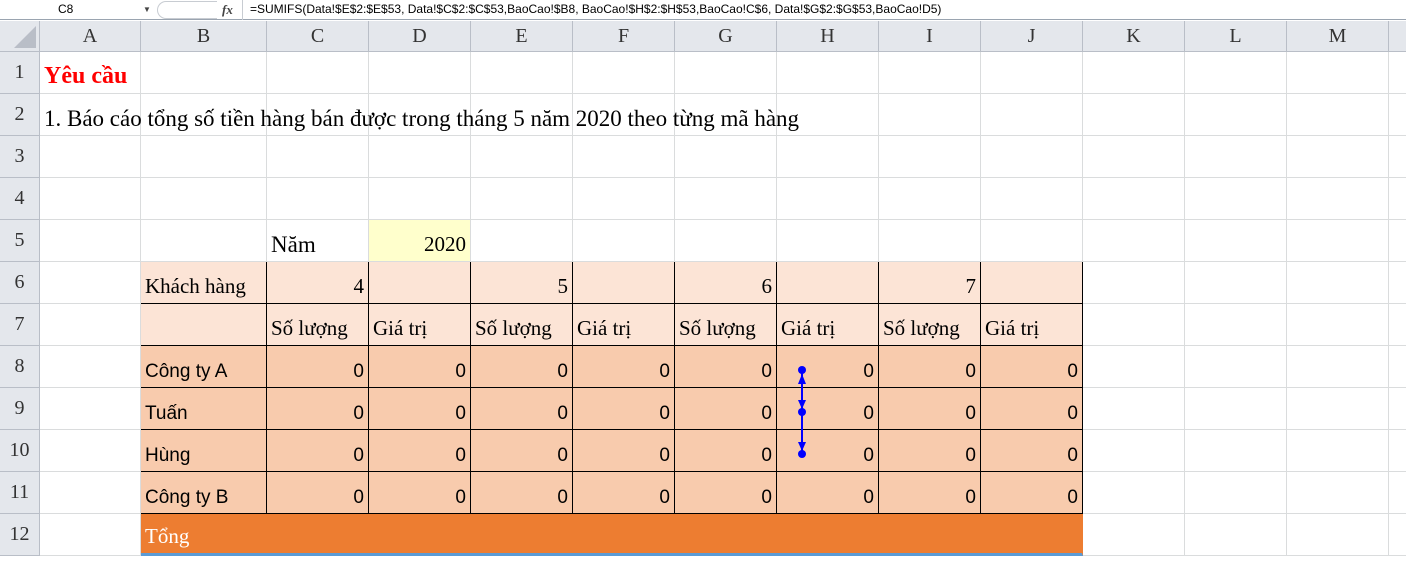  Describe the element at coordinates (20, 493) in the screenshot. I see `row-header-11: 11` at that location.